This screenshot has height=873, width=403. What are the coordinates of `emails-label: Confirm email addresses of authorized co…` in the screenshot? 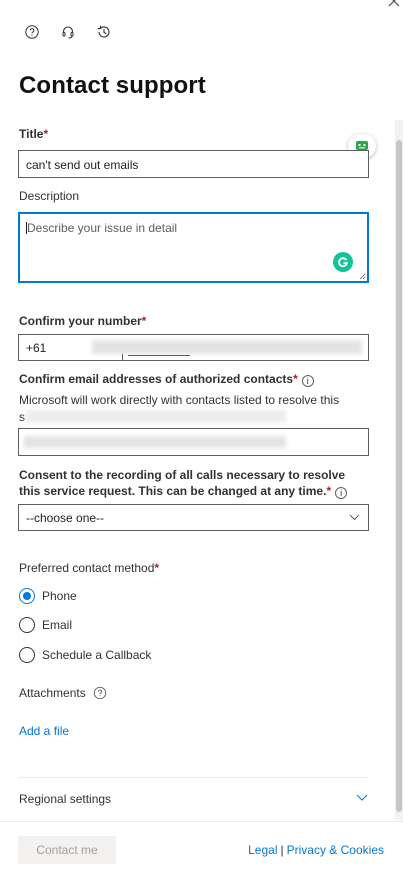 It's located at (166, 379).